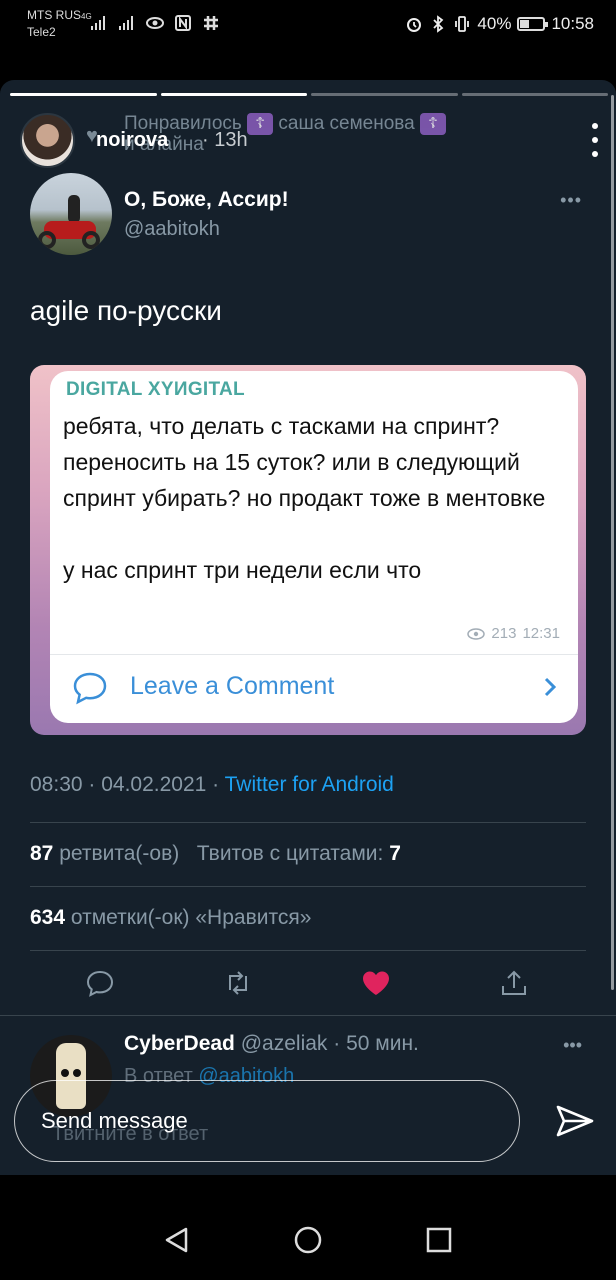 Image resolution: width=616 pixels, height=1280 pixels. Describe the element at coordinates (125, 784) in the screenshot. I see `tweet-timestamp: 08:30 · 04.02.2021 ·` at that location.